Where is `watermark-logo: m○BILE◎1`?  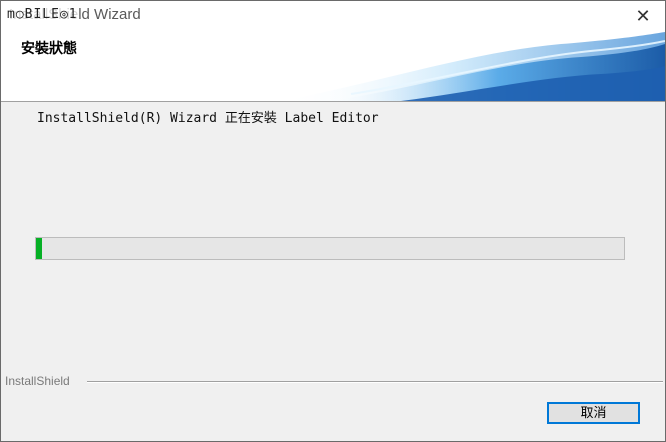
watermark-logo: m○BILE◎1 is located at coordinates (42, 14).